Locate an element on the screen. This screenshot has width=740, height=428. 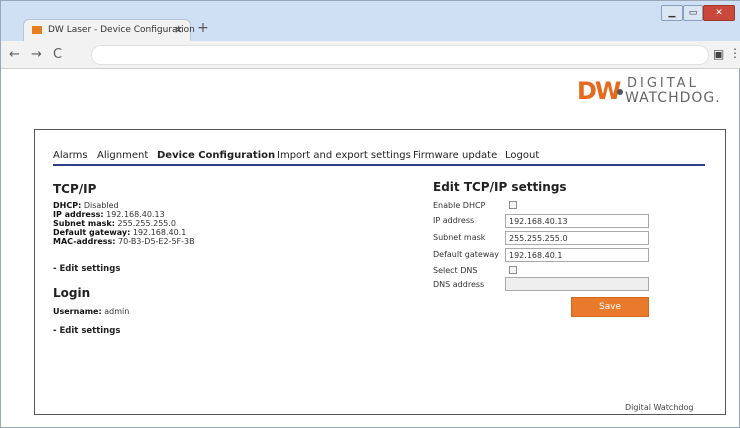
ip-address-label: IP address is located at coordinates (454, 220).